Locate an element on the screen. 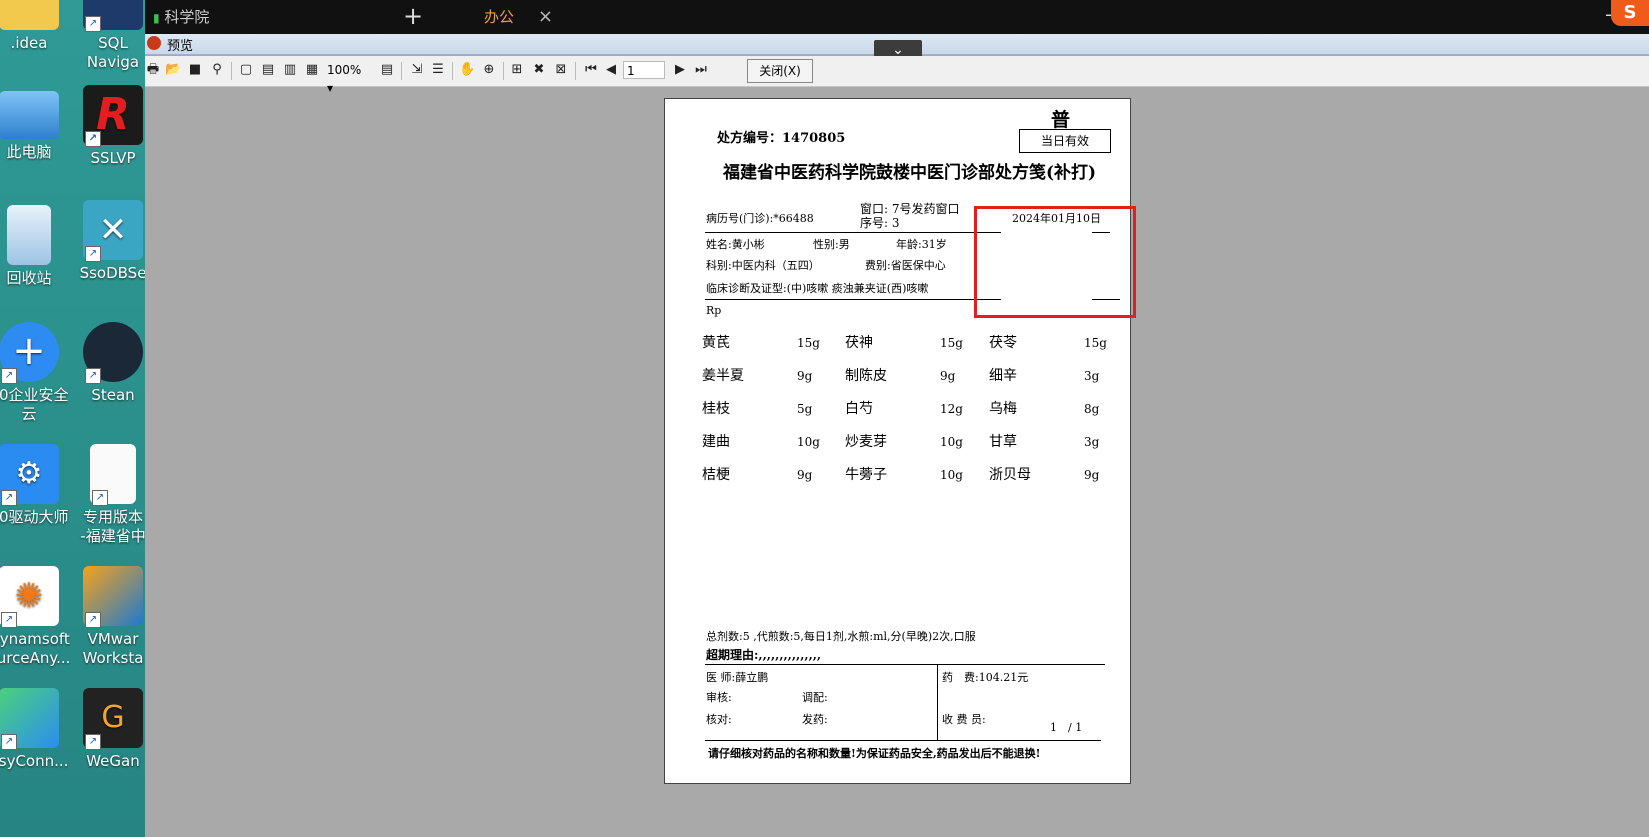 Image resolution: width=1649 pixels, height=837 pixels. department: 科别:中医内科（五四） is located at coordinates (763, 265).